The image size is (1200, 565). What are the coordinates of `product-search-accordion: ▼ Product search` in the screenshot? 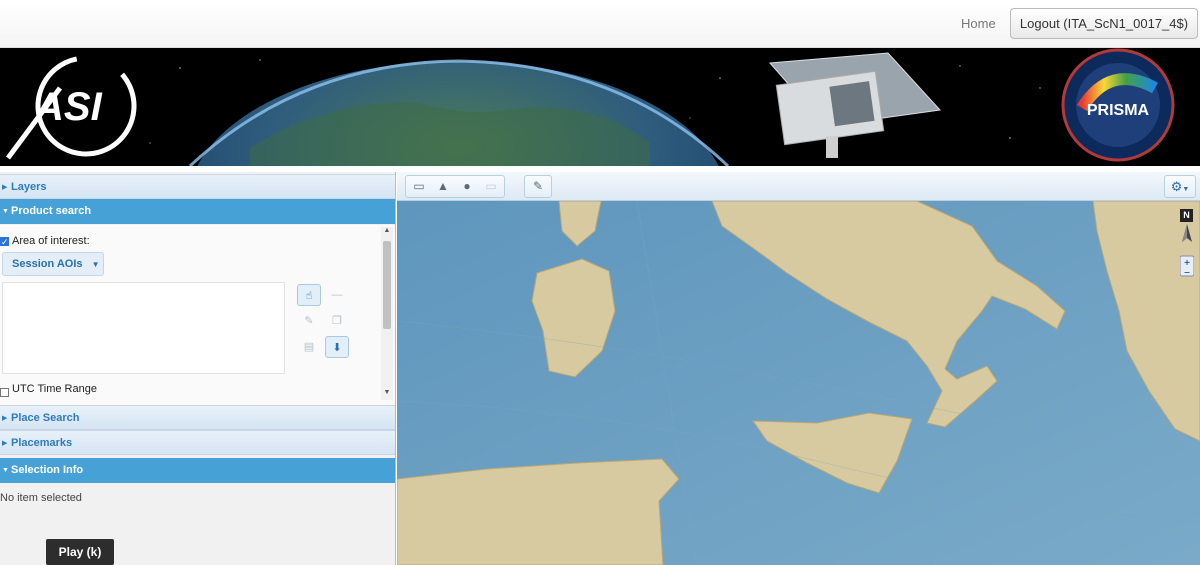 It's located at (197, 211).